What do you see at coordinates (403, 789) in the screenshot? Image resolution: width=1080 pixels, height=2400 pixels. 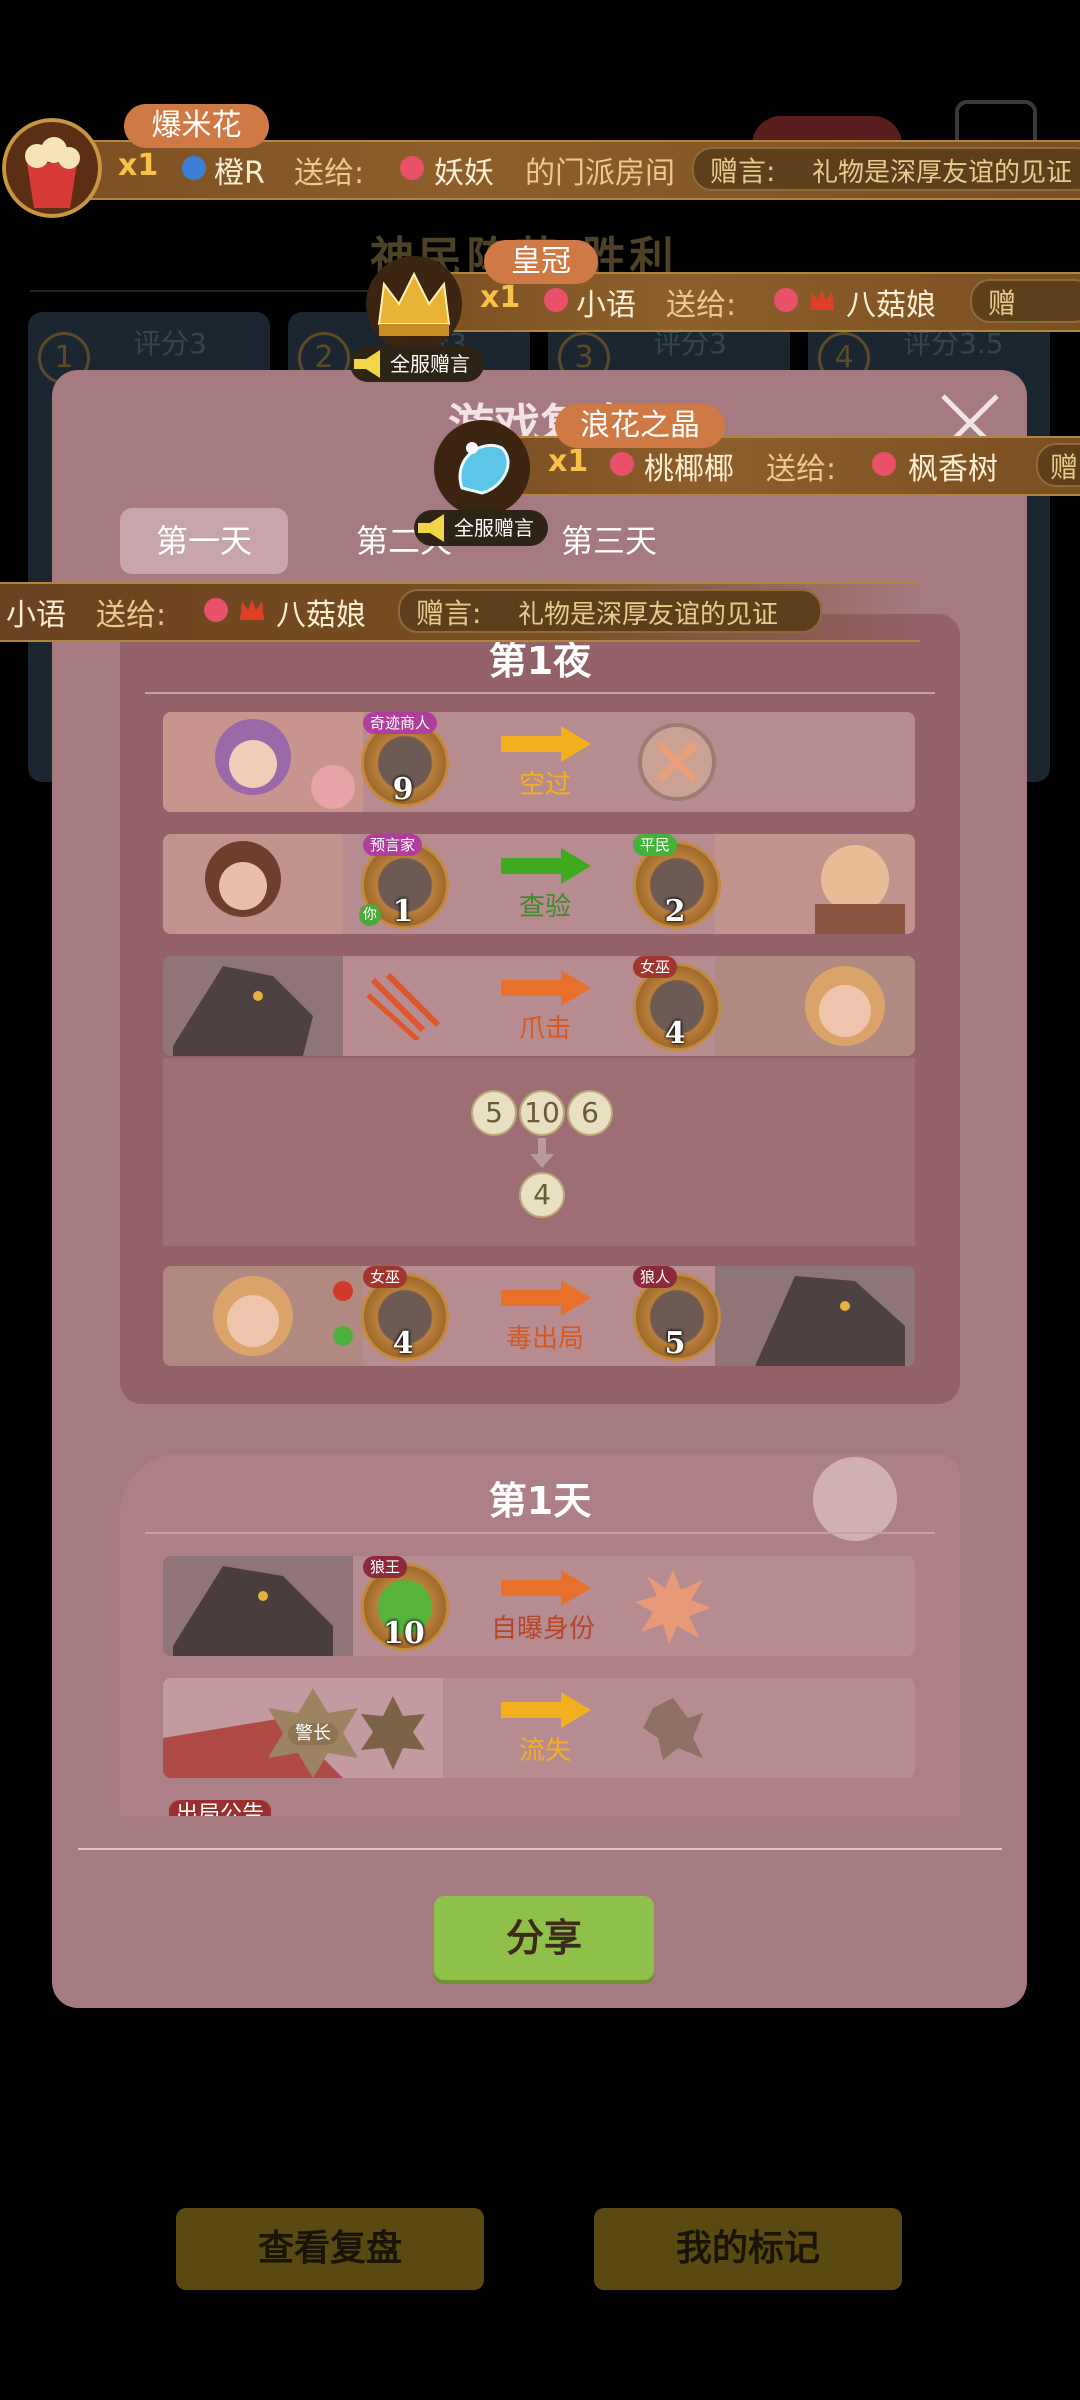 I see `seat-number: 9` at bounding box center [403, 789].